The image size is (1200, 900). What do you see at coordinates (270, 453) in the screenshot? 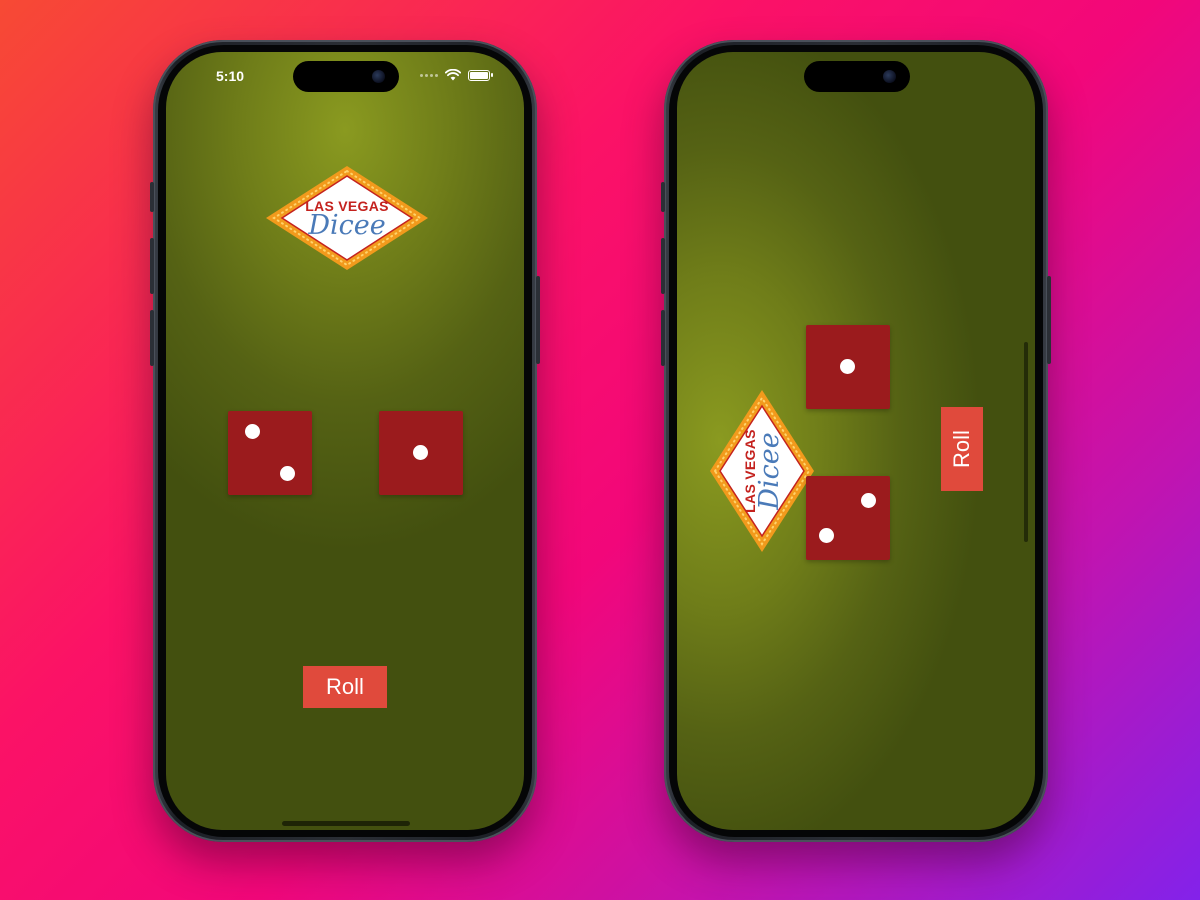
I see `die-left` at bounding box center [270, 453].